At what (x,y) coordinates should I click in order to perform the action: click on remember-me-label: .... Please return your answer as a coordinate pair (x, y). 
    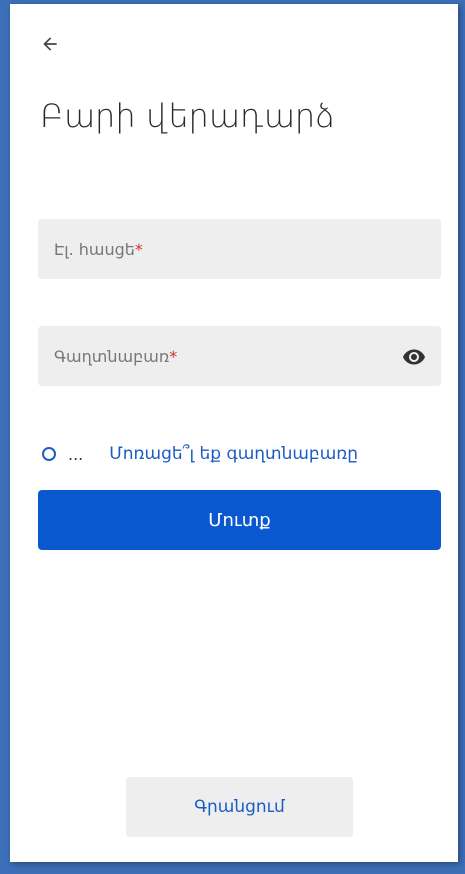
    Looking at the image, I should click on (76, 454).